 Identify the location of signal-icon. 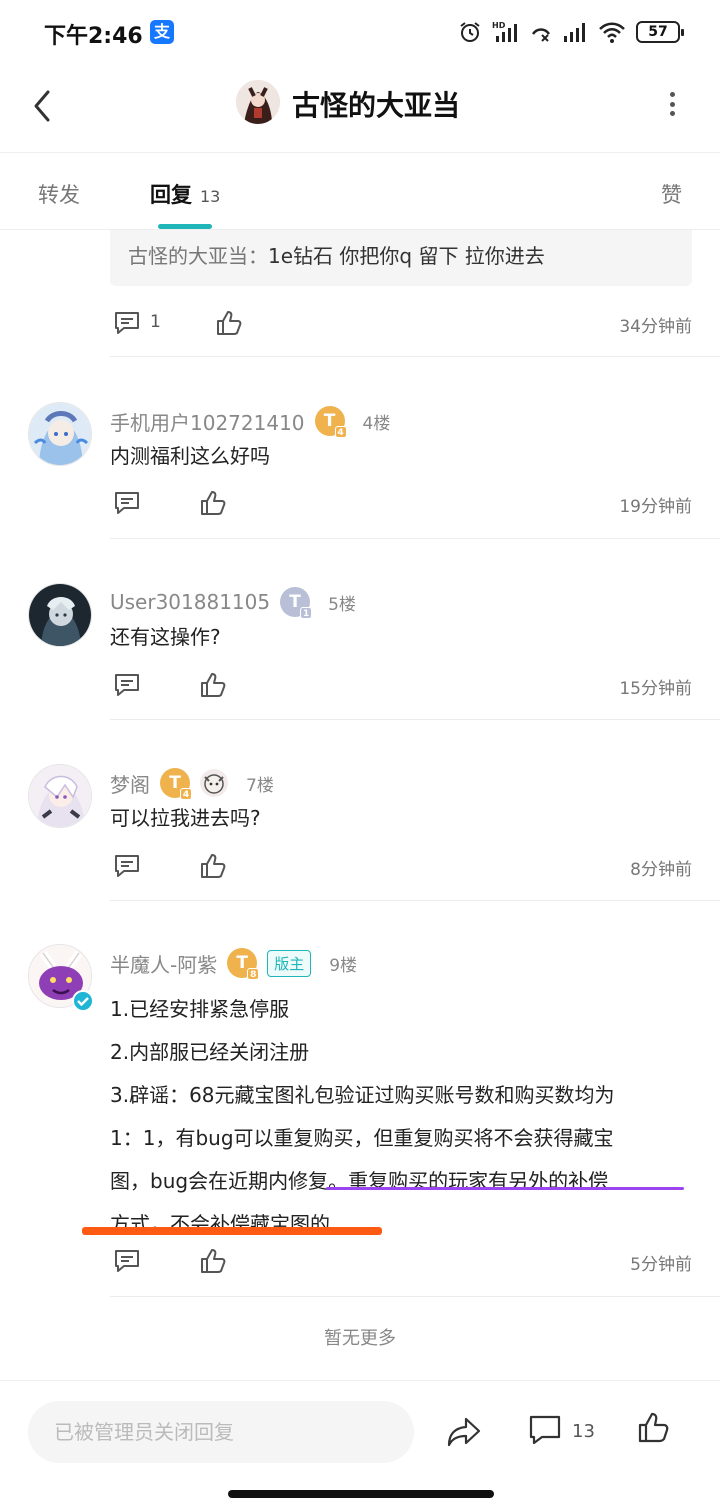
(574, 32).